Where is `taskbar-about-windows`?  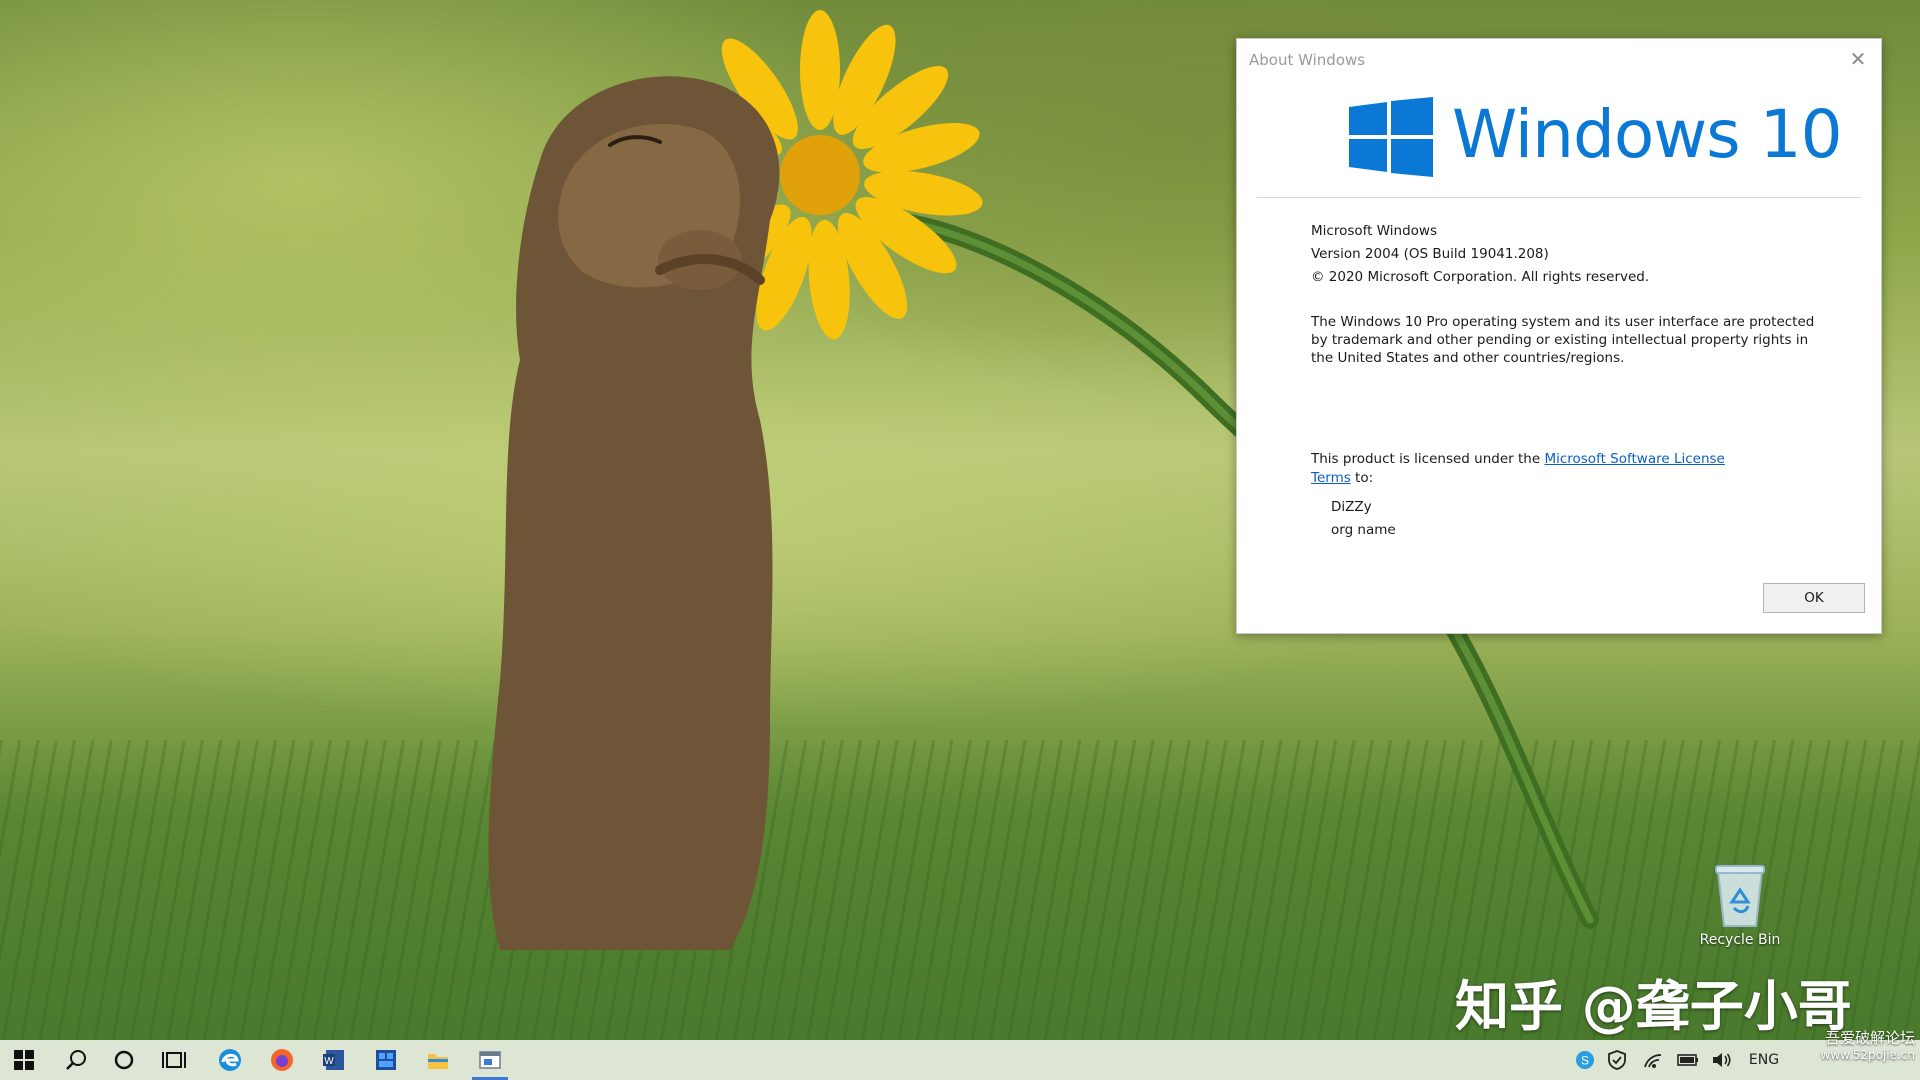
taskbar-about-windows is located at coordinates (490, 1060).